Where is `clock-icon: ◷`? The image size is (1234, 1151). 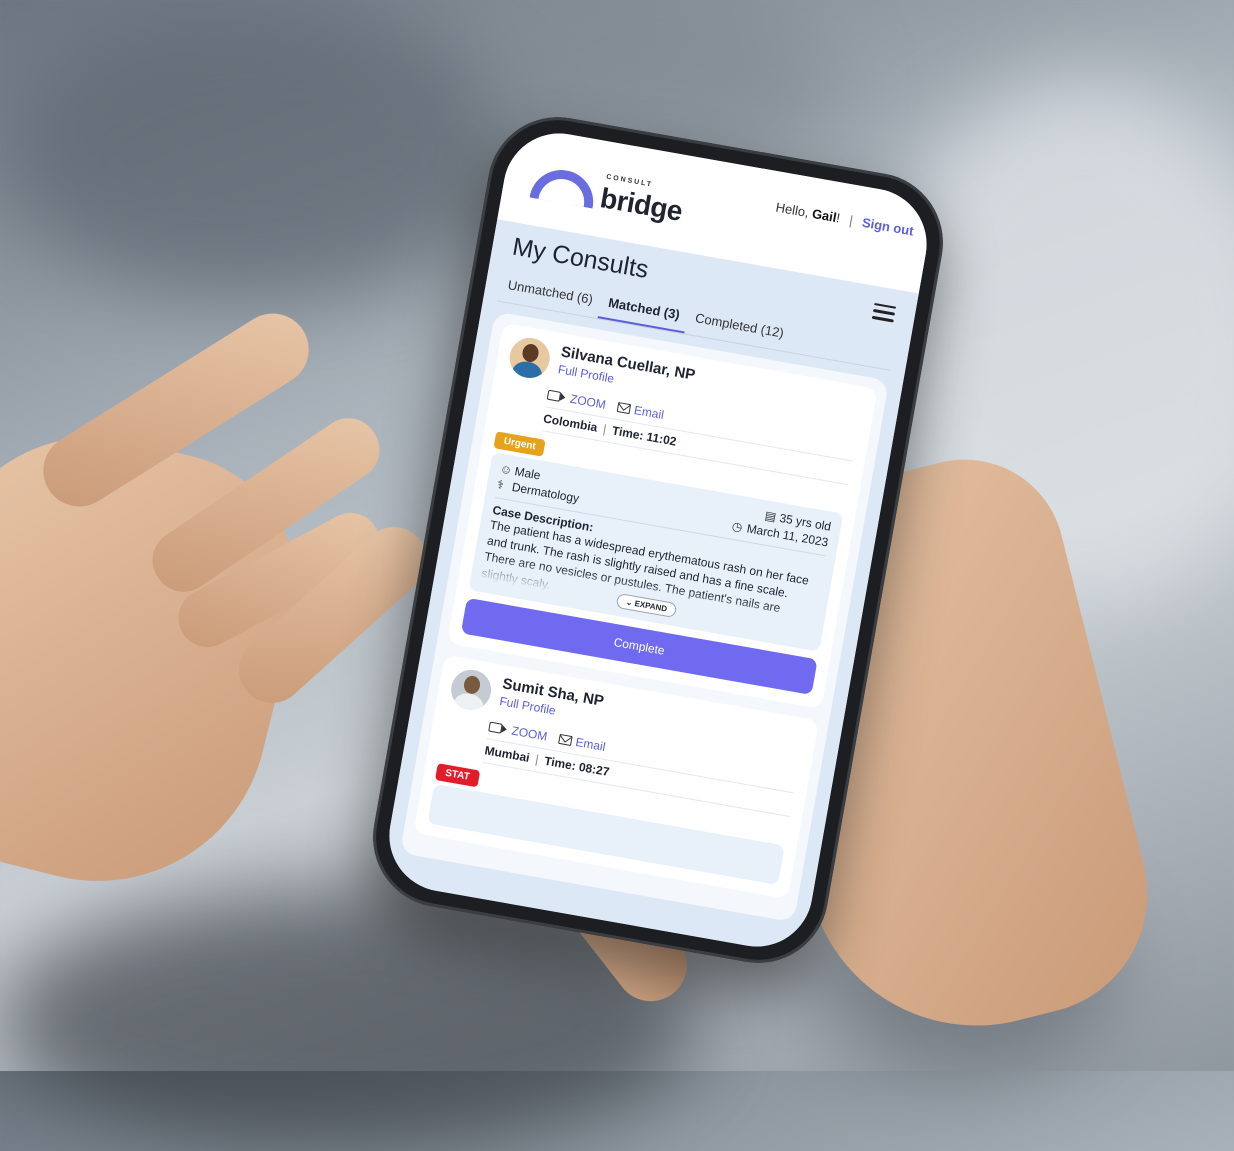
clock-icon: ◷ is located at coordinates (737, 526).